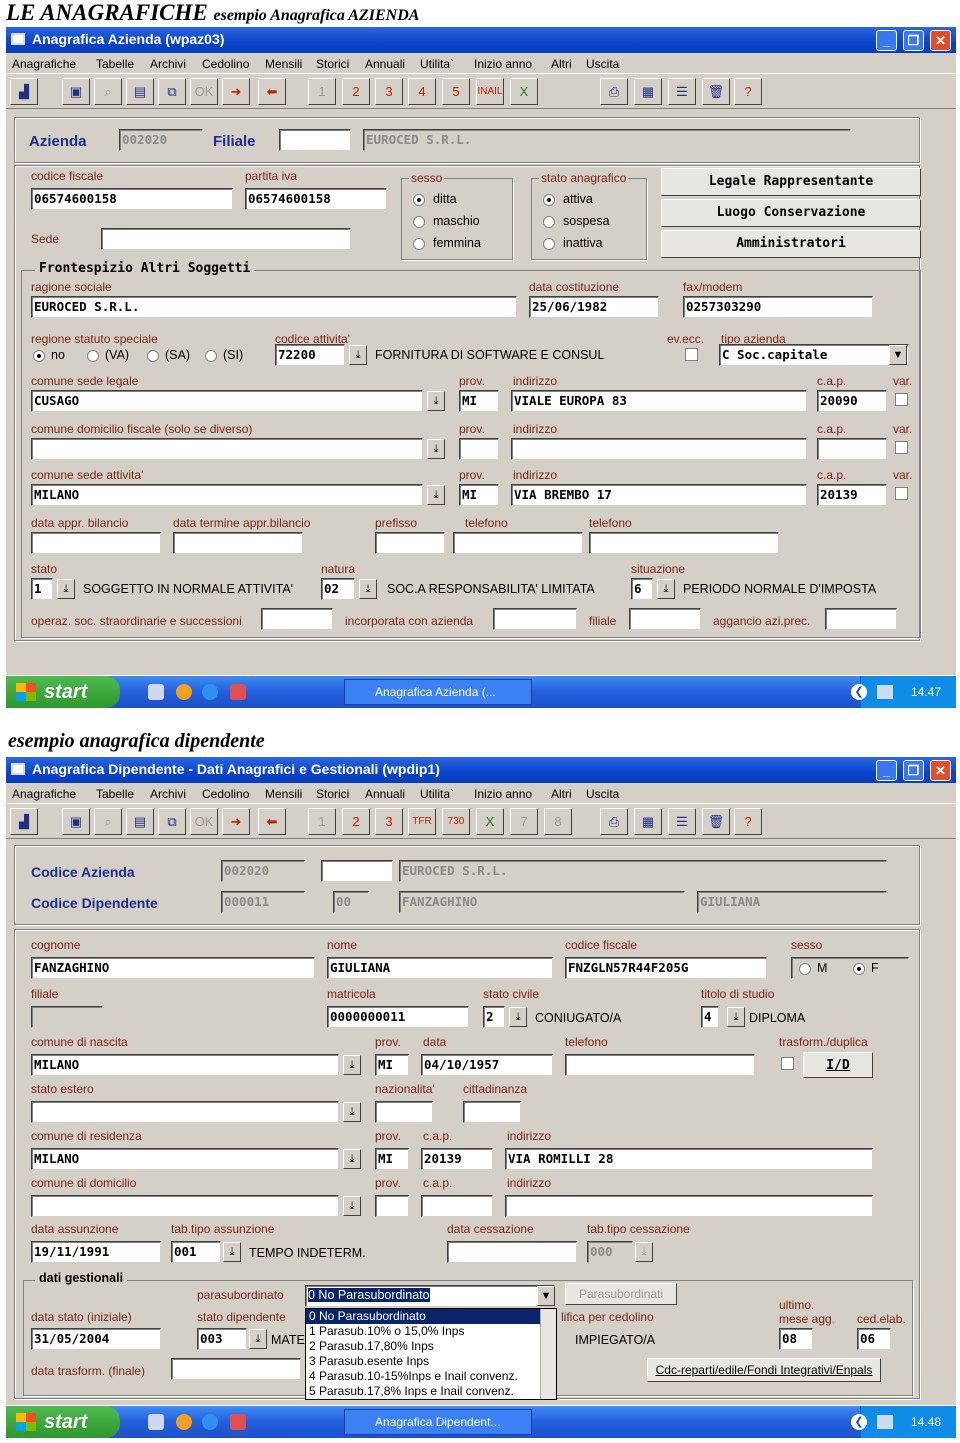 The height and width of the screenshot is (1443, 960). I want to click on comune-residenza-field: MILANO, so click(185, 1159).